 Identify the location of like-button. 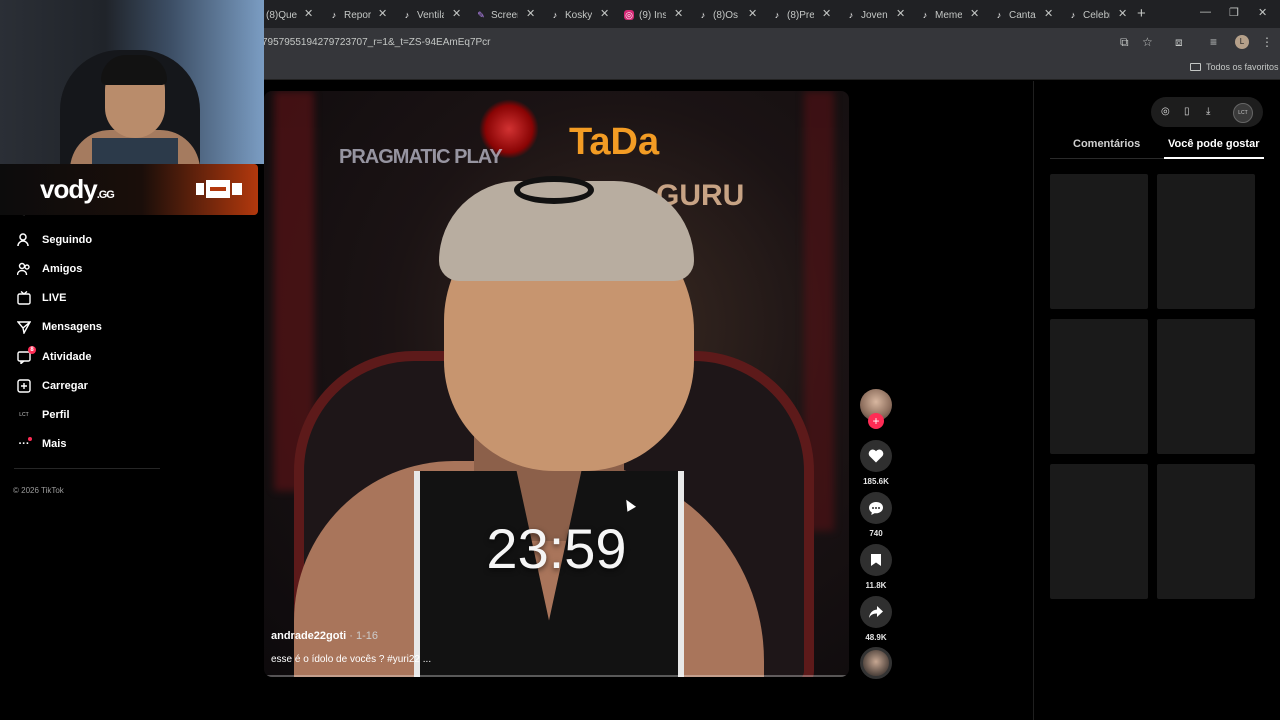
(876, 456).